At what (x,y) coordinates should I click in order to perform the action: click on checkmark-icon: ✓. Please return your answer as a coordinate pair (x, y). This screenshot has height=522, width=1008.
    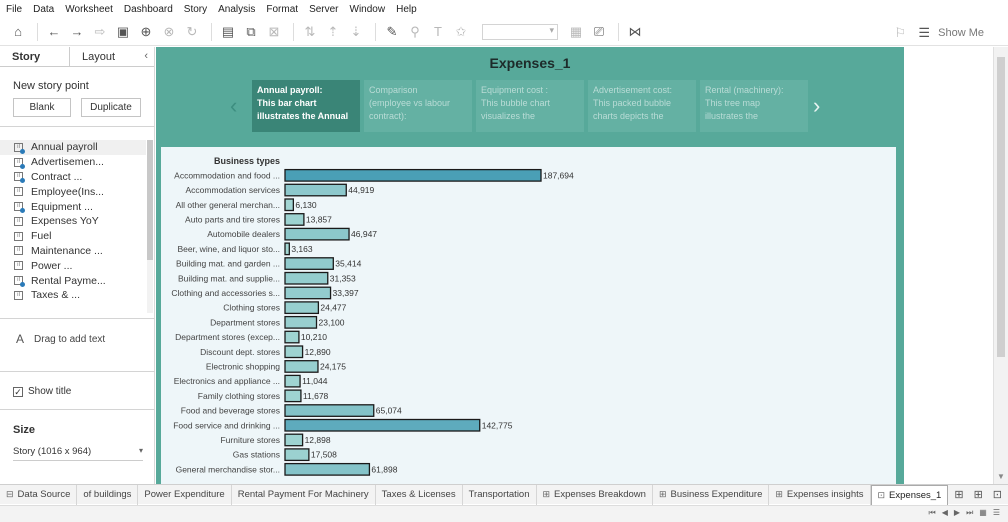
    Looking at the image, I should click on (18, 391).